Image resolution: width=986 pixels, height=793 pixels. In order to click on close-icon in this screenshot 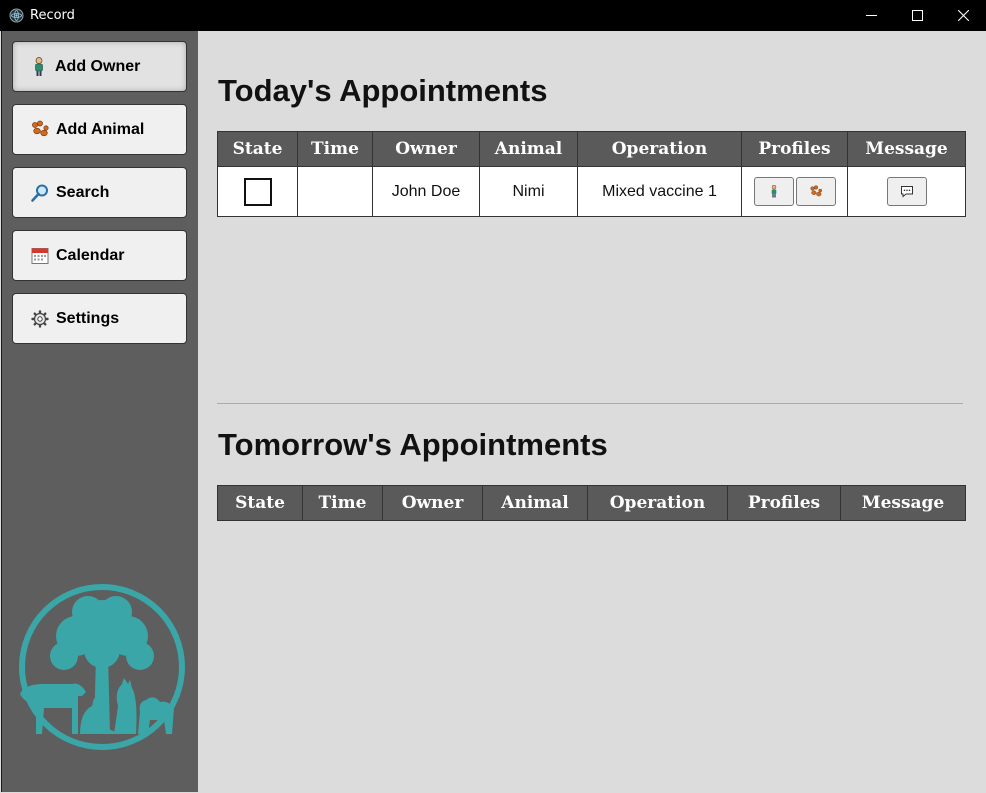, I will do `click(963, 15)`.